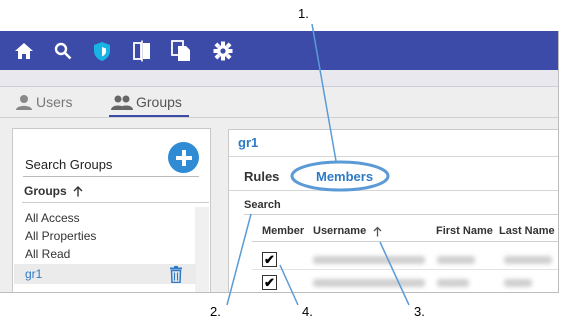  What do you see at coordinates (464, 231) in the screenshot?
I see `column-first-name: First Name` at bounding box center [464, 231].